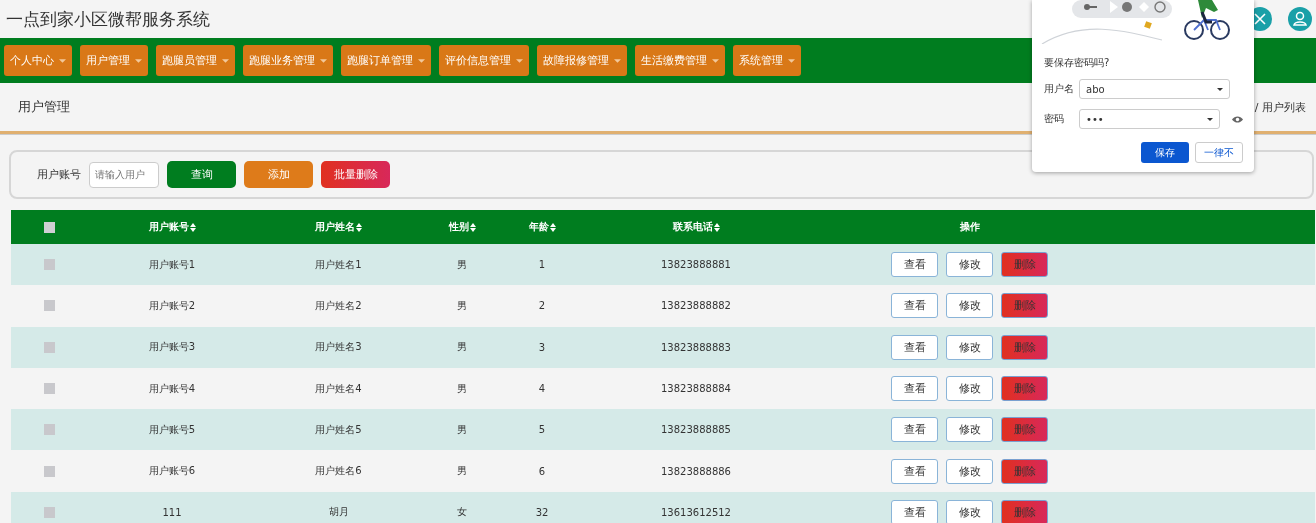  What do you see at coordinates (1219, 152) in the screenshot?
I see `dialog-button: 一律不` at bounding box center [1219, 152].